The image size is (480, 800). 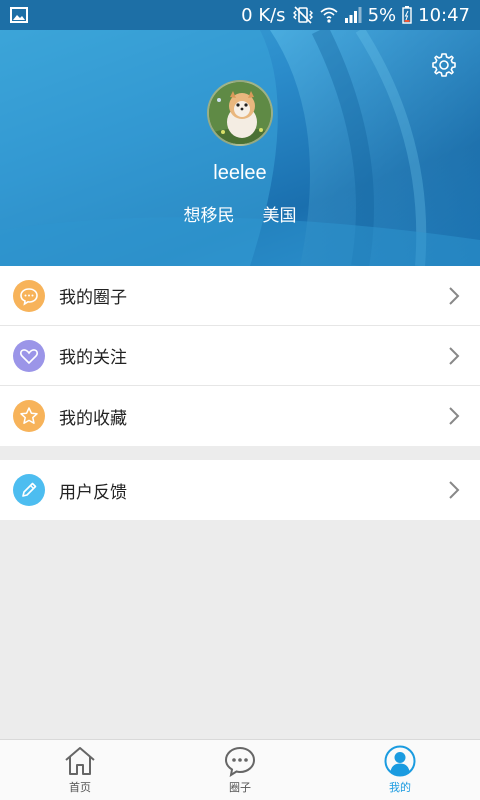 I want to click on tab-label: 我的, so click(x=400, y=787).